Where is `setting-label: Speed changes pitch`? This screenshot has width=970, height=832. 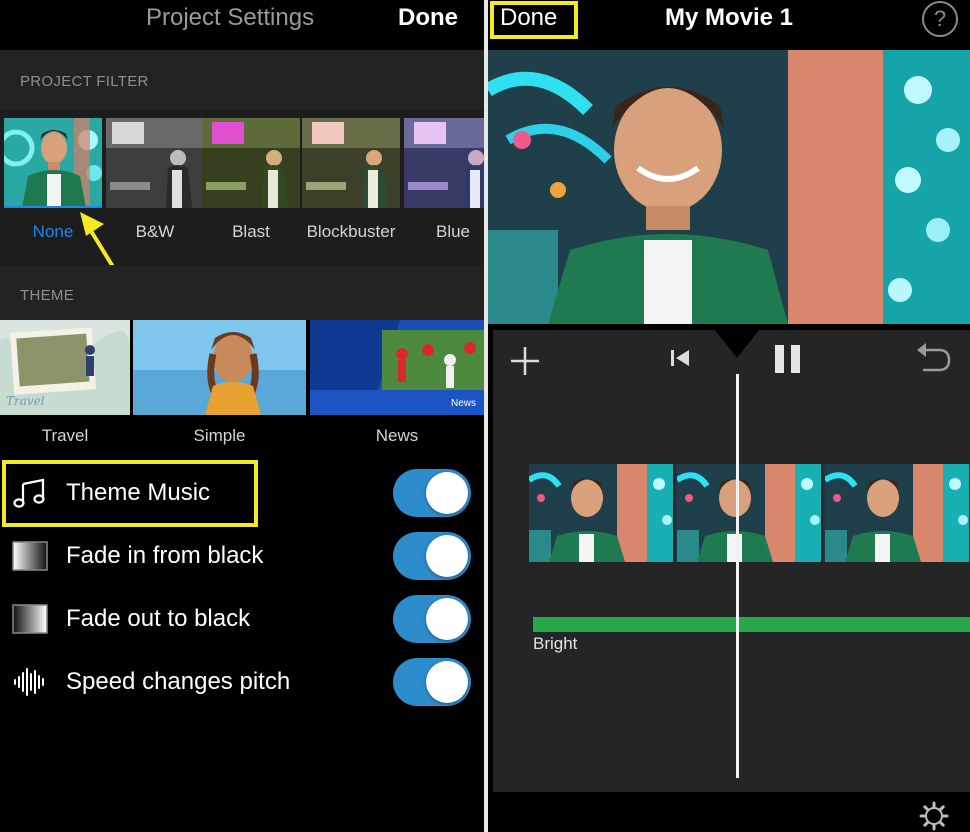
setting-label: Speed changes pitch is located at coordinates (178, 681).